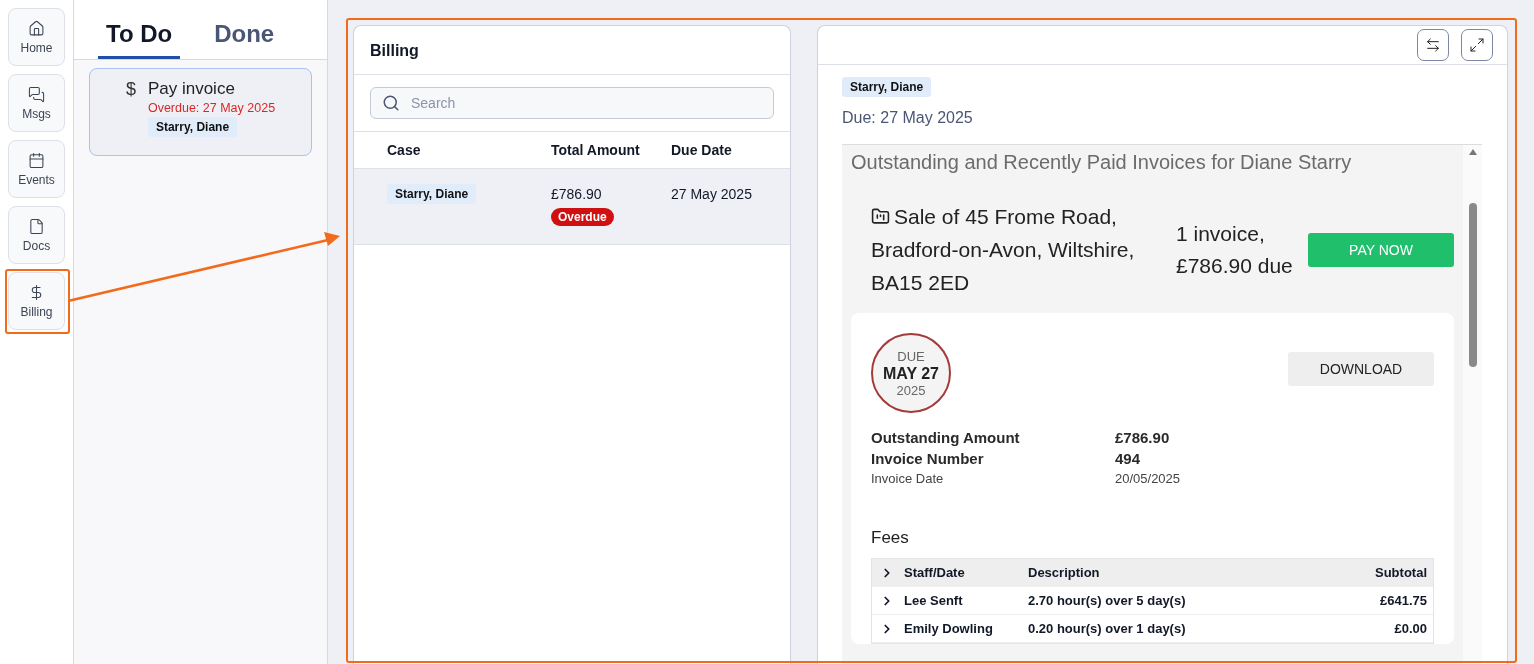  I want to click on tab: Done, so click(244, 38).